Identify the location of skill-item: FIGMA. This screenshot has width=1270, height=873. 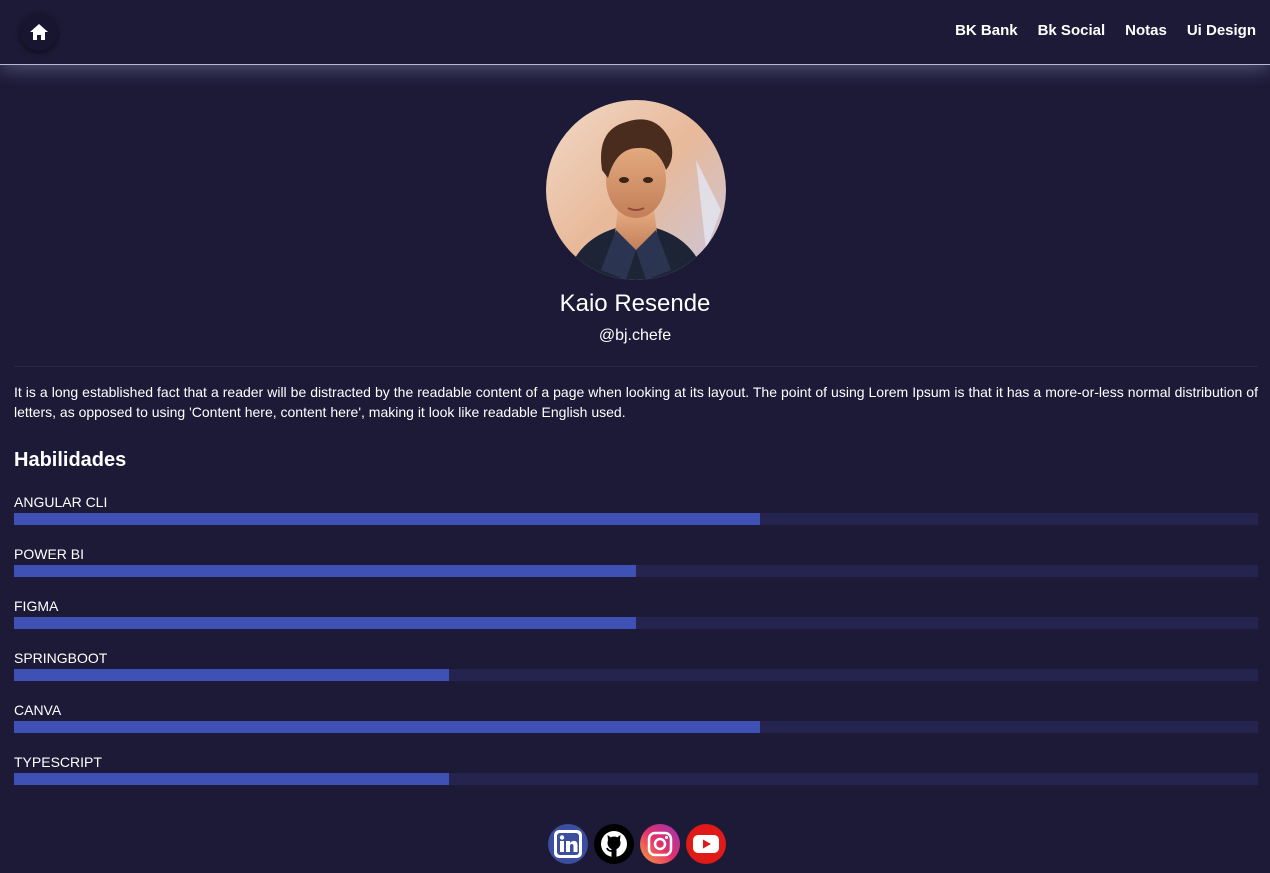
(636, 624).